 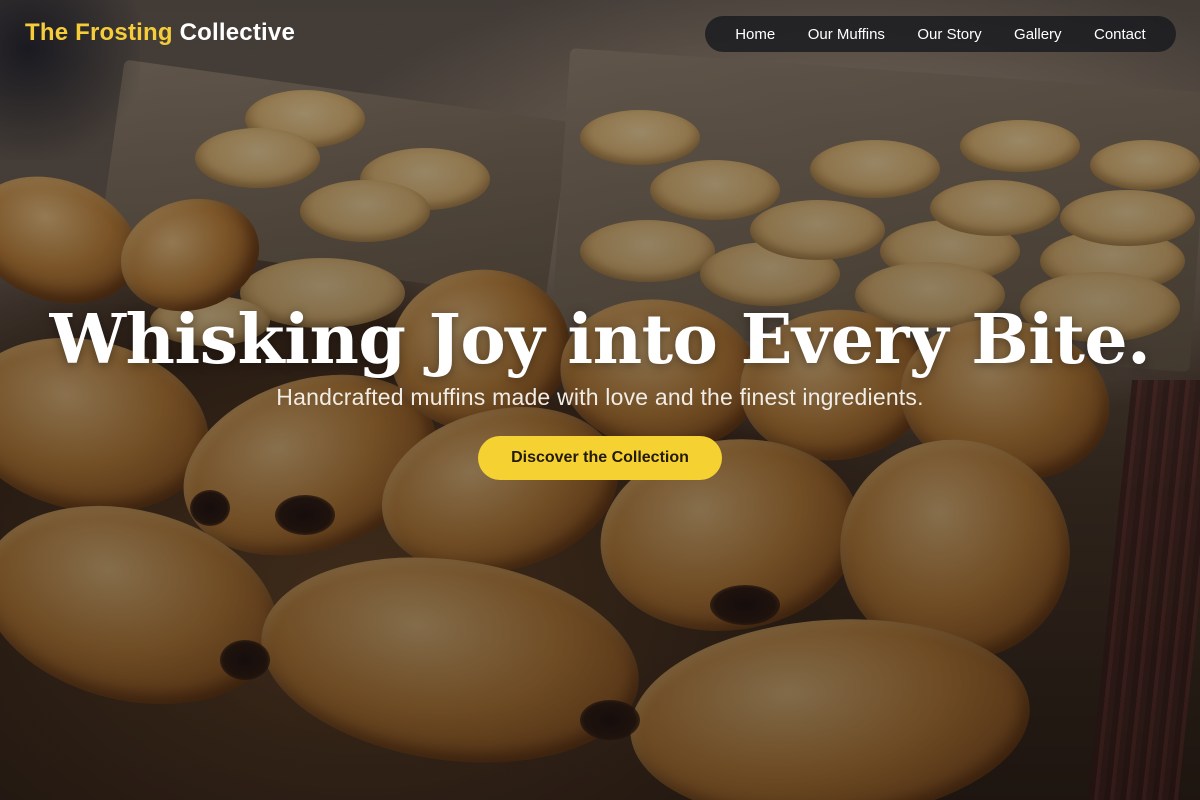 I want to click on nav-link-gallery: Gallery, so click(x=1038, y=34).